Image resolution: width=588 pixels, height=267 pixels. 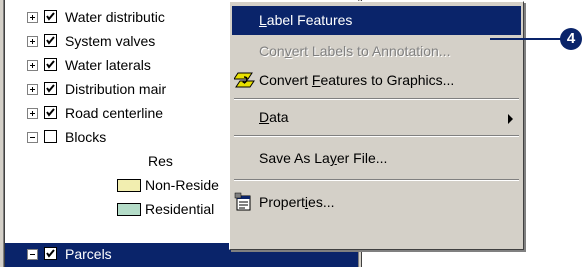 What do you see at coordinates (108, 65) in the screenshot?
I see `layer-name: Water laterals` at bounding box center [108, 65].